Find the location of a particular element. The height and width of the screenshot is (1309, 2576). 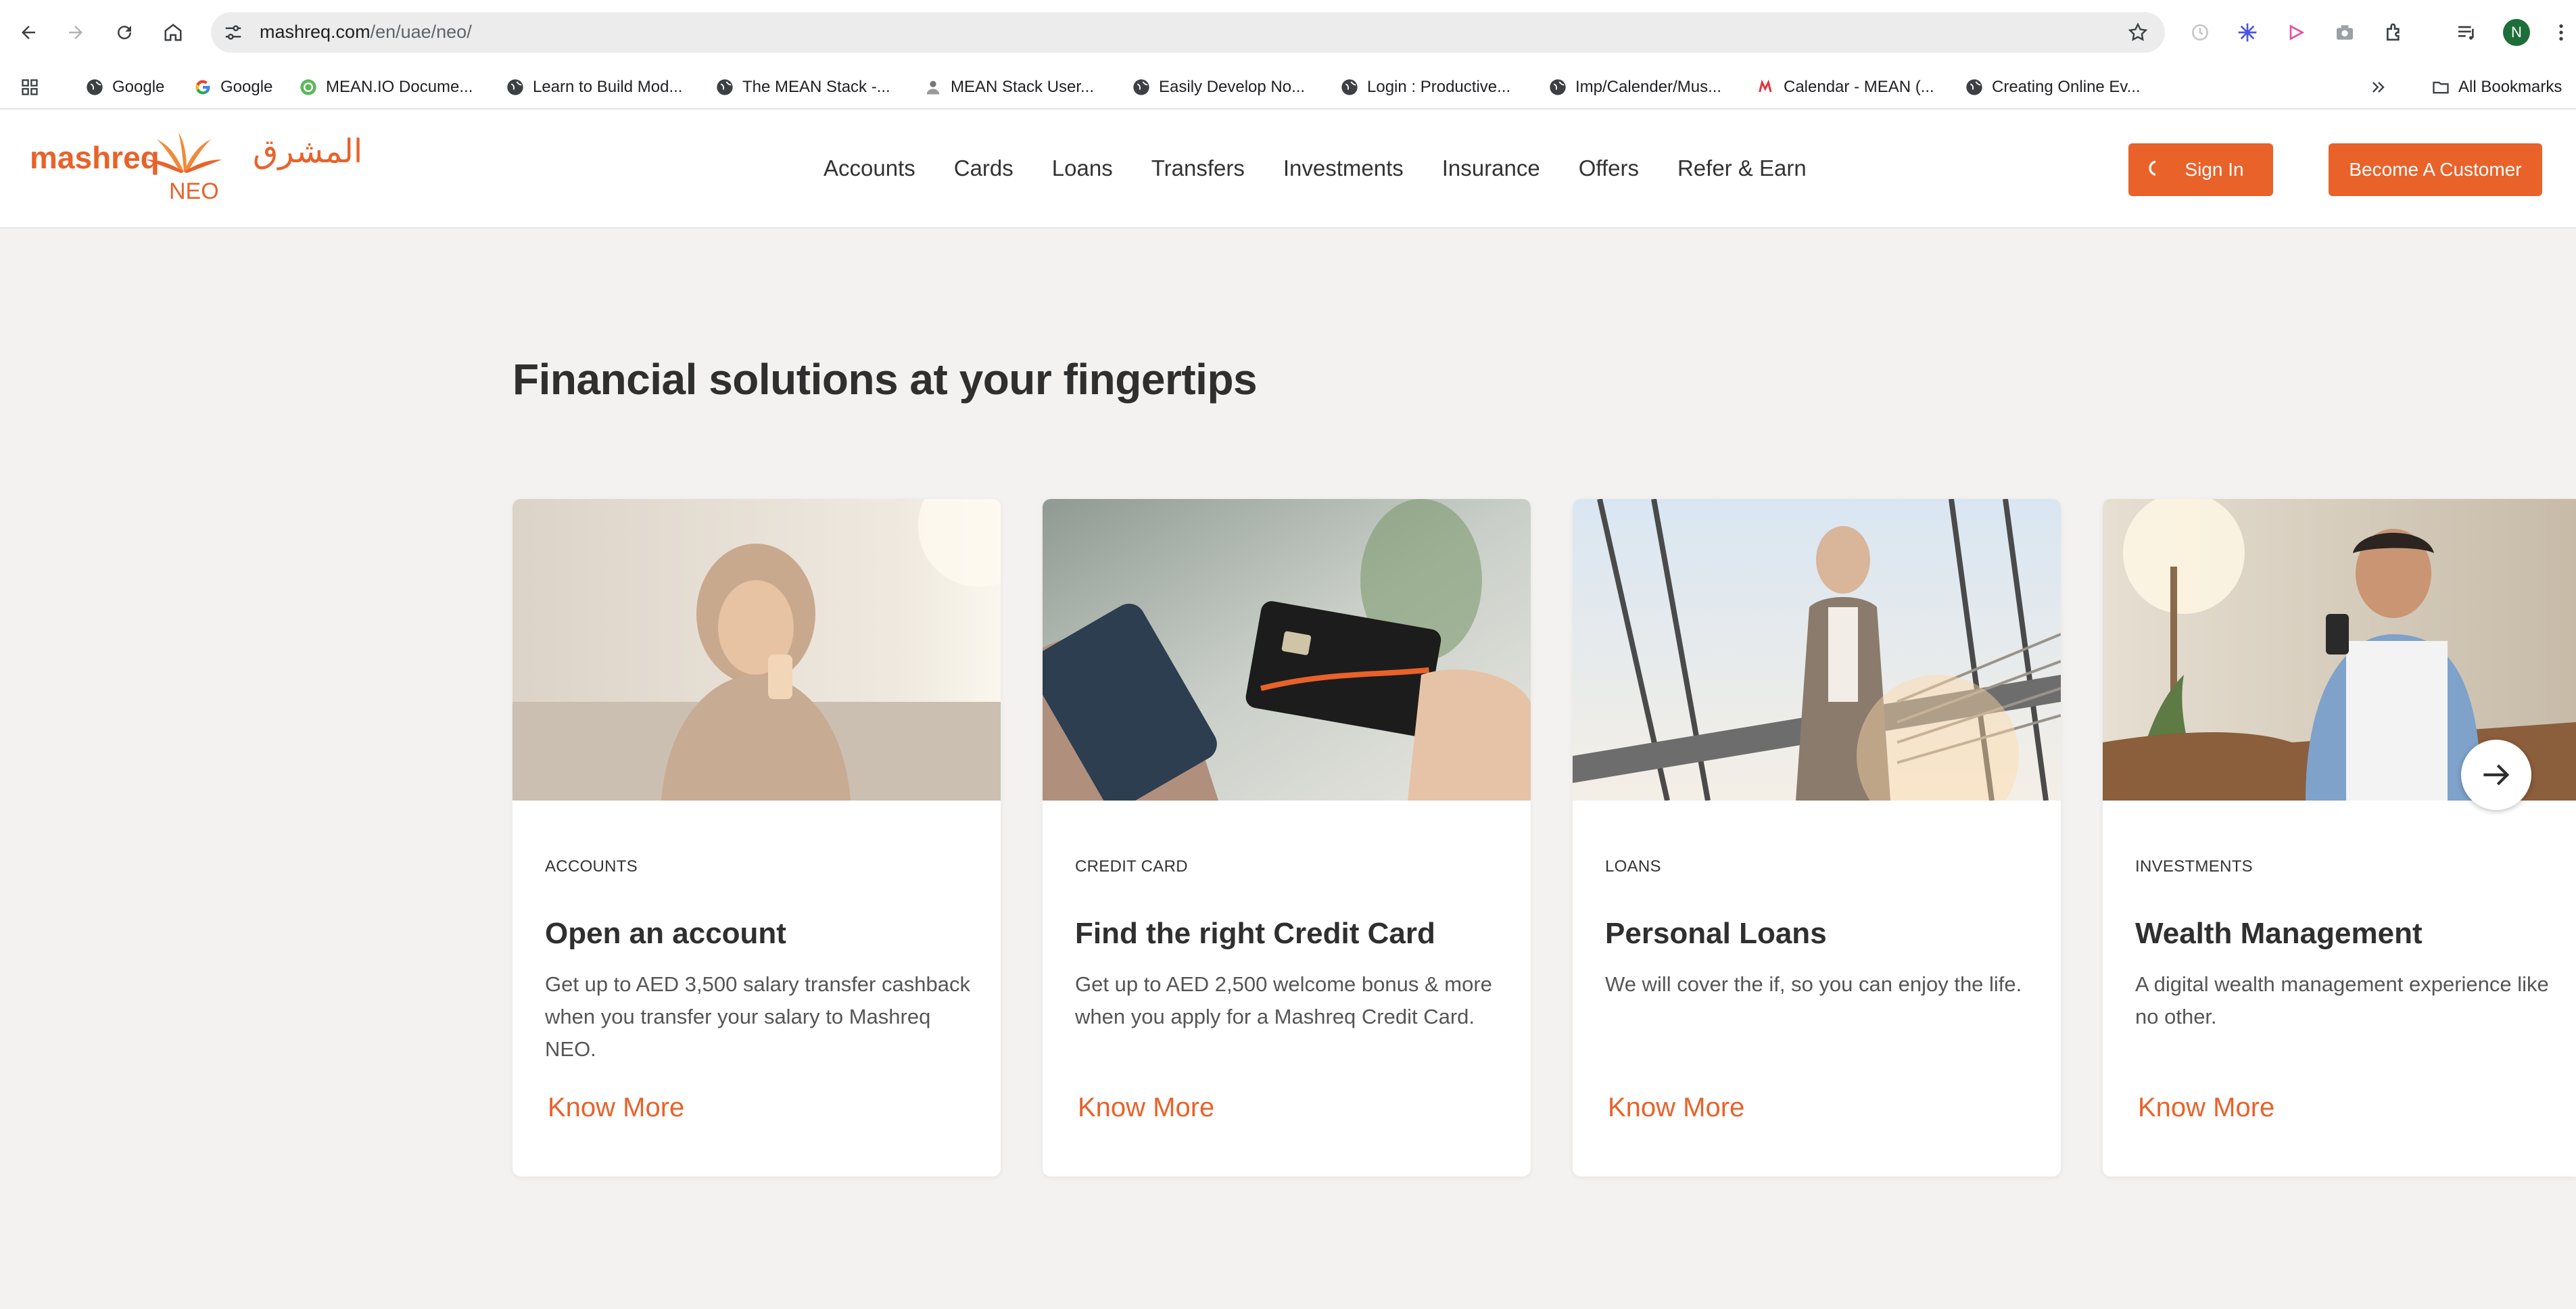

become-customer-button: Become A Customer is located at coordinates (2435, 170).